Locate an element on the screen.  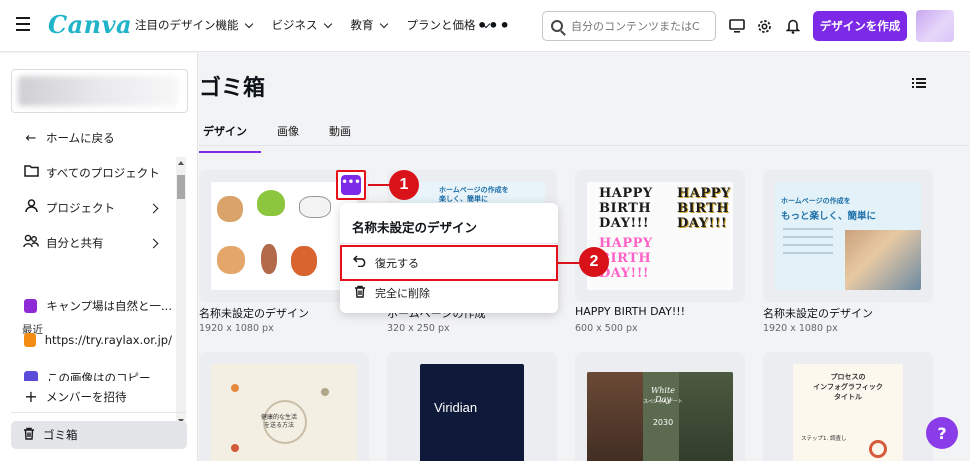
create-design-button: デザインを作成 is located at coordinates (860, 26).